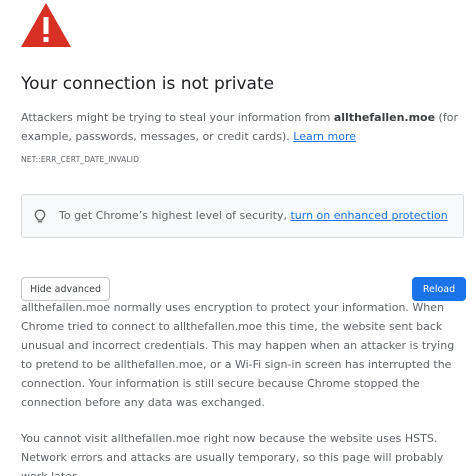 This screenshot has width=474, height=476. Describe the element at coordinates (148, 84) in the screenshot. I see `page-title: Your connection is not private` at that location.